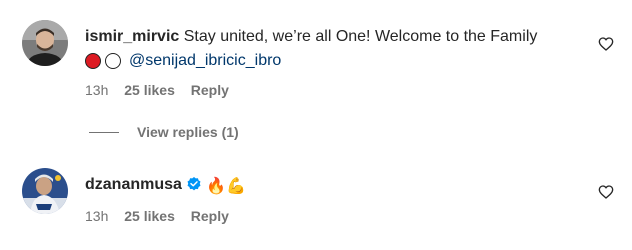 This screenshot has height=250, width=632. What do you see at coordinates (194, 187) in the screenshot?
I see `verified-badge-icon` at bounding box center [194, 187].